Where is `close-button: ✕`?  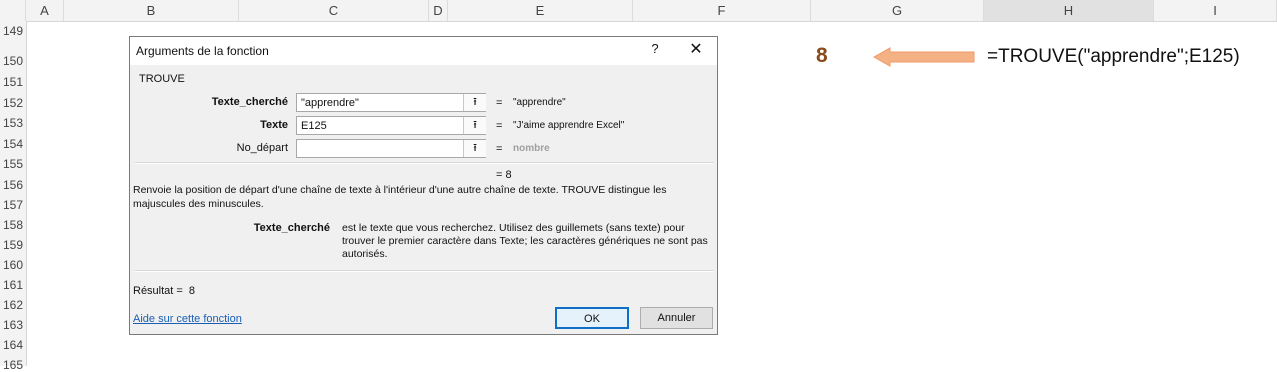 close-button: ✕ is located at coordinates (696, 49).